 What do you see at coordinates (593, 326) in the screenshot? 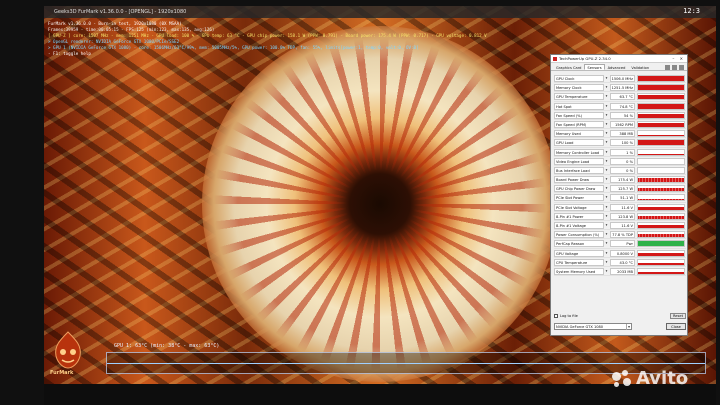
I see `gpu-select: NVIDIA GeForce GTX 1080 ▾` at bounding box center [593, 326].